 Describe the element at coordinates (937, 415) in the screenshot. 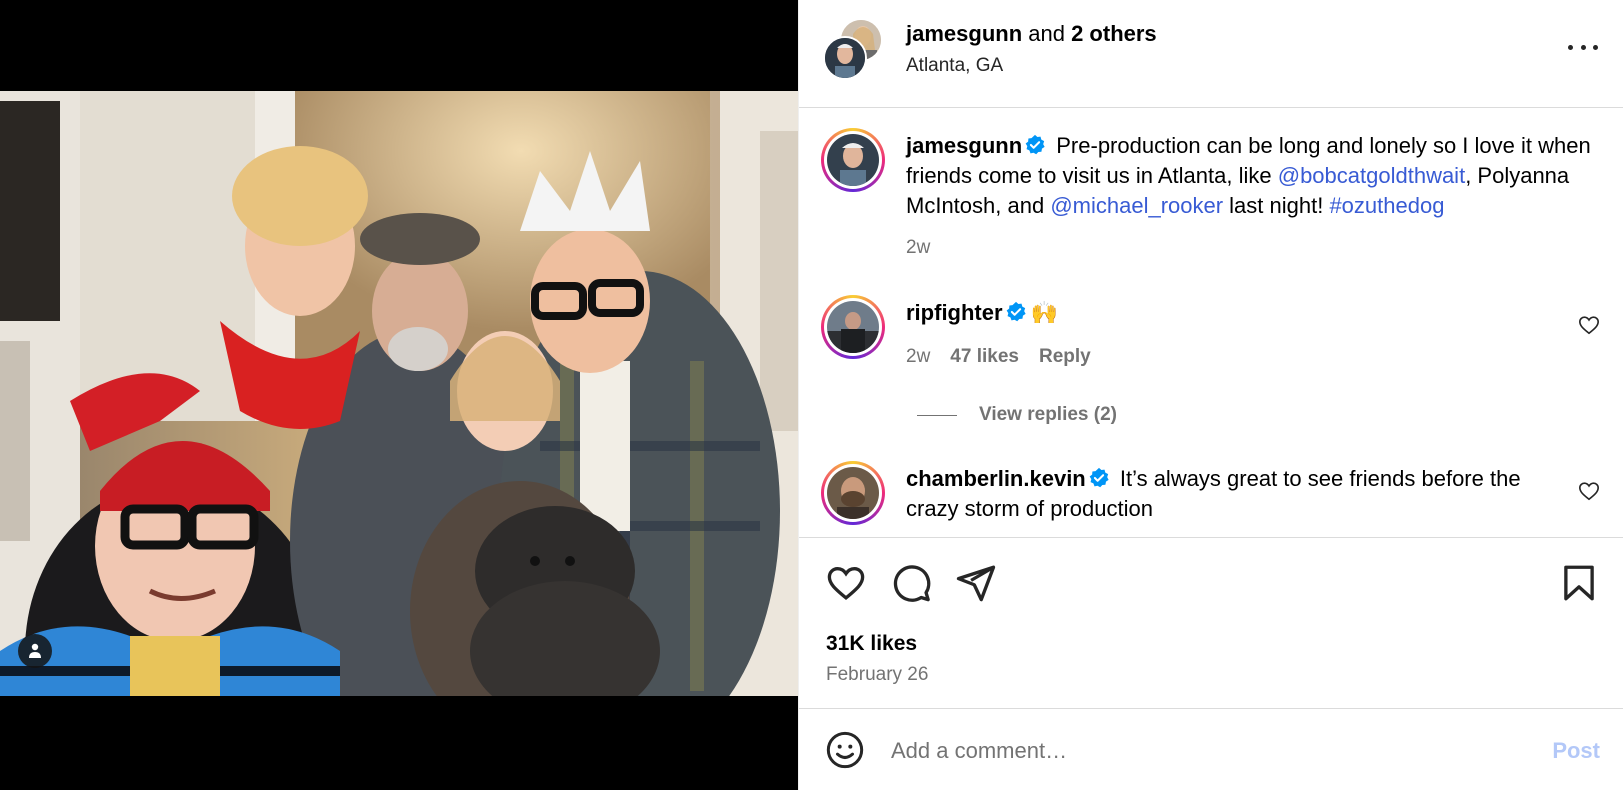

I see `replies-divider` at that location.